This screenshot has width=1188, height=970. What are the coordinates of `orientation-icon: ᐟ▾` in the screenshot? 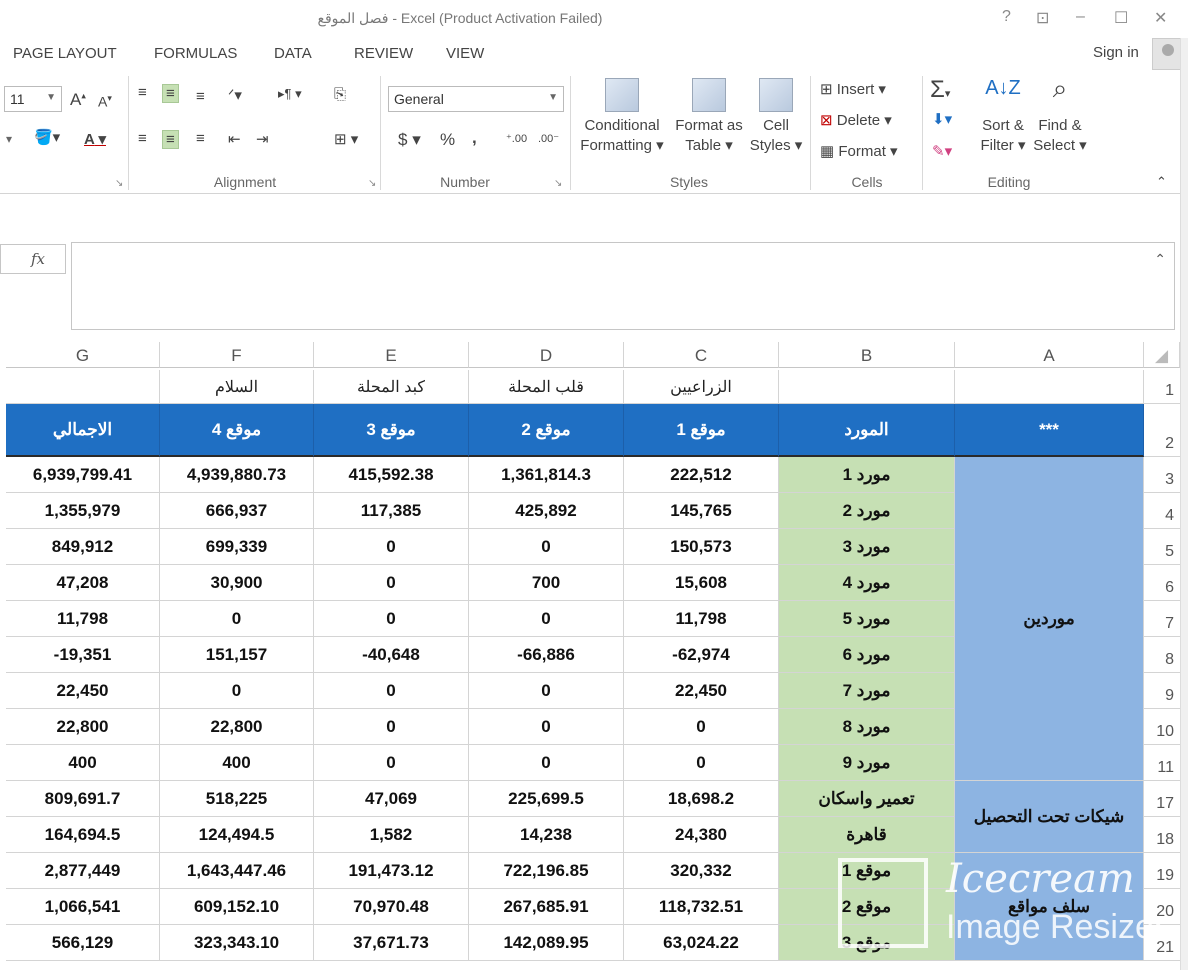 It's located at (235, 95).